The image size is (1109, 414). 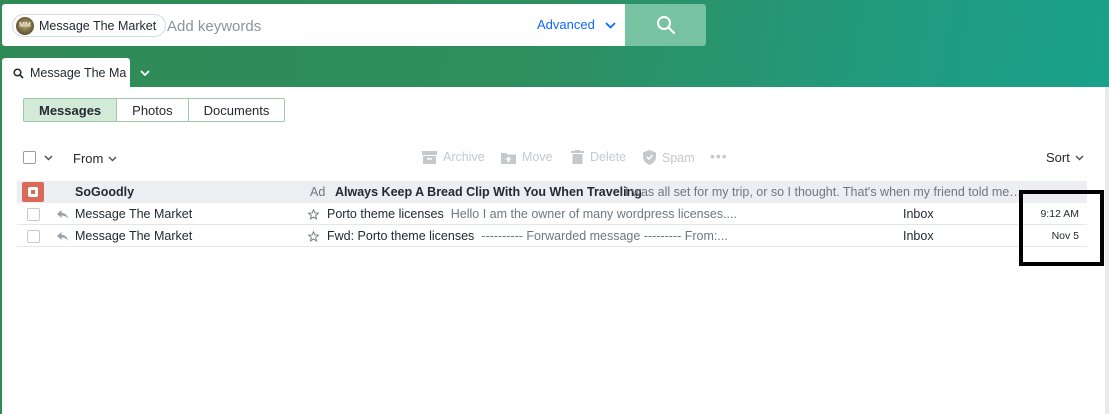 I want to click on search-input, so click(x=337, y=26).